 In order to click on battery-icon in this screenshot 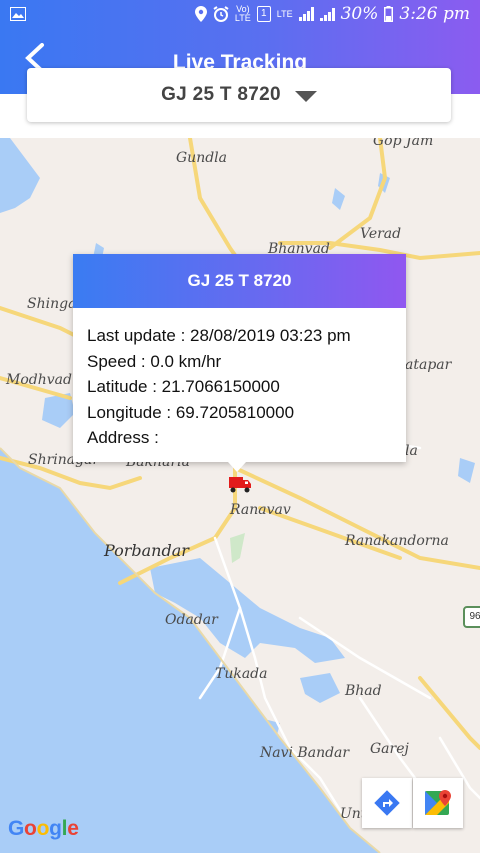, I will do `click(389, 14)`.